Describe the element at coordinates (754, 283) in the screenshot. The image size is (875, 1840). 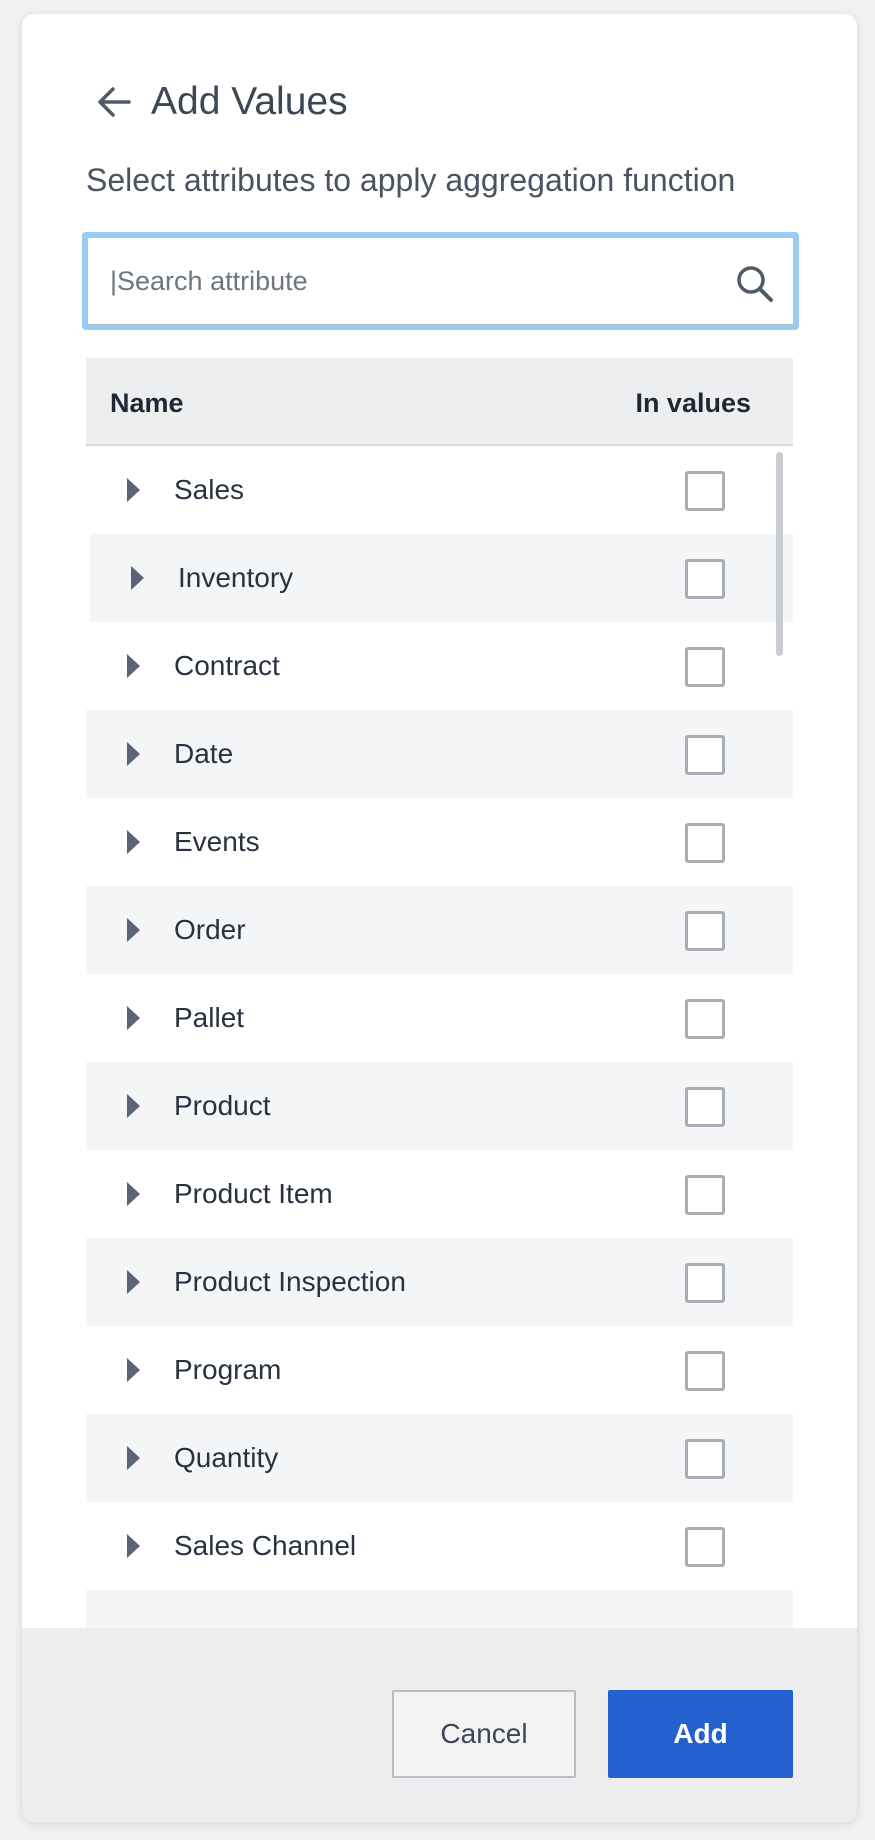
I see `search-icon` at that location.